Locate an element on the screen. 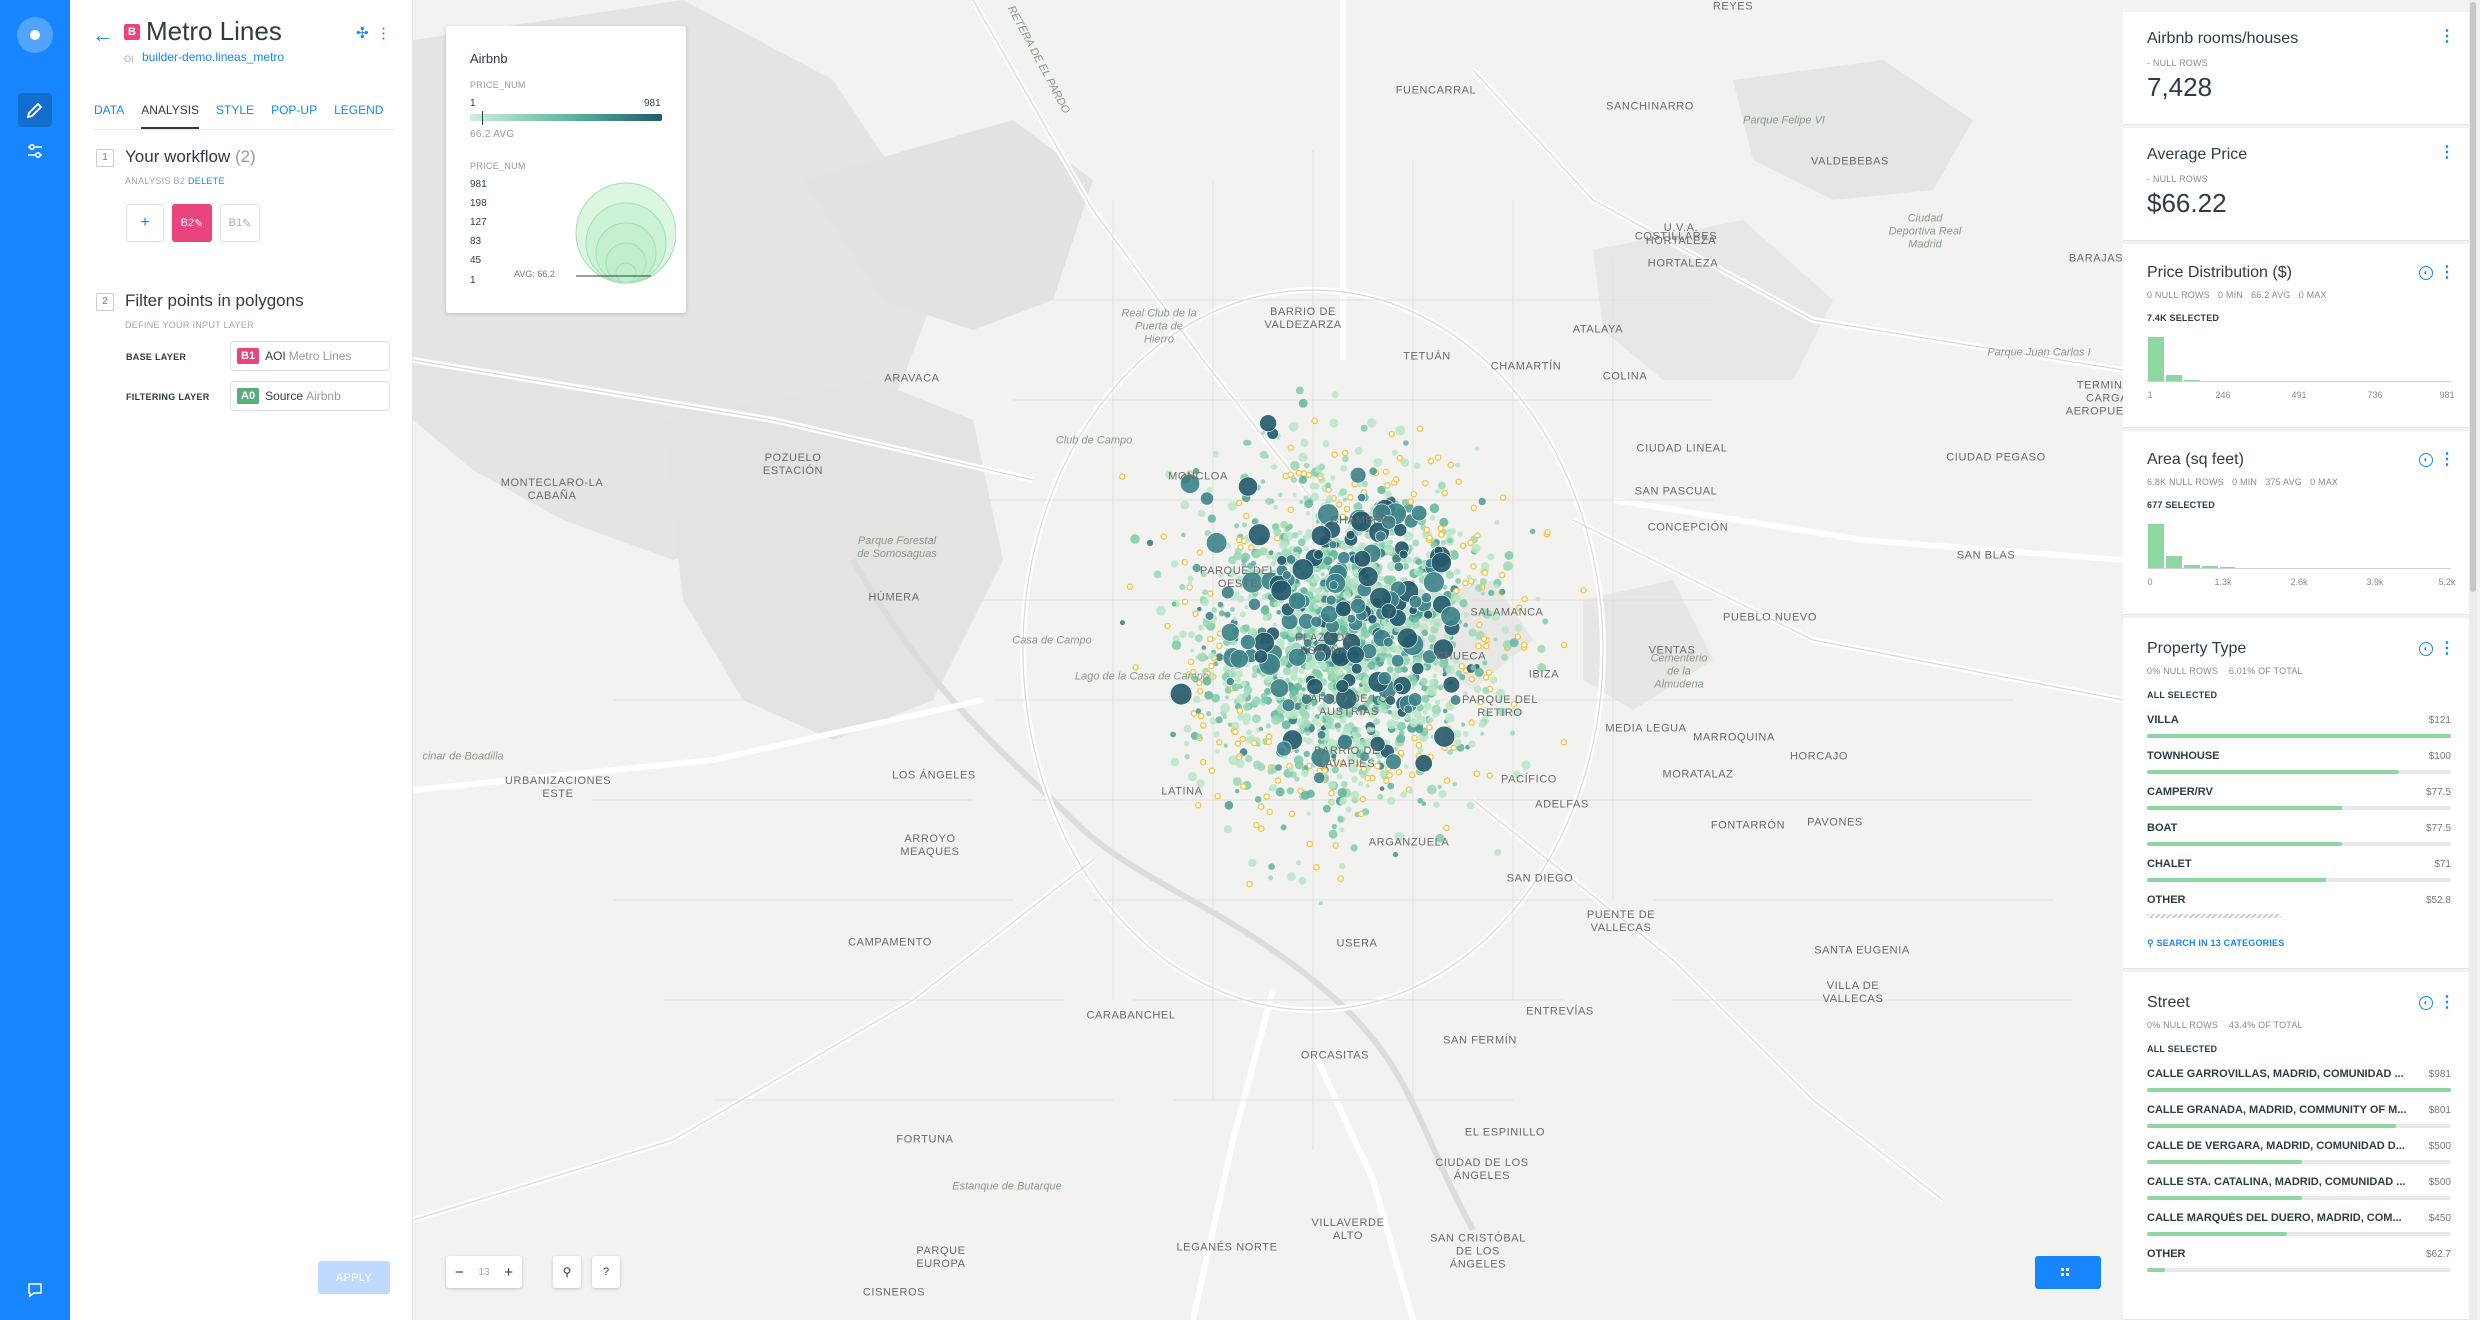  dataset-link: builder-demo.lineas_metro is located at coordinates (213, 57).